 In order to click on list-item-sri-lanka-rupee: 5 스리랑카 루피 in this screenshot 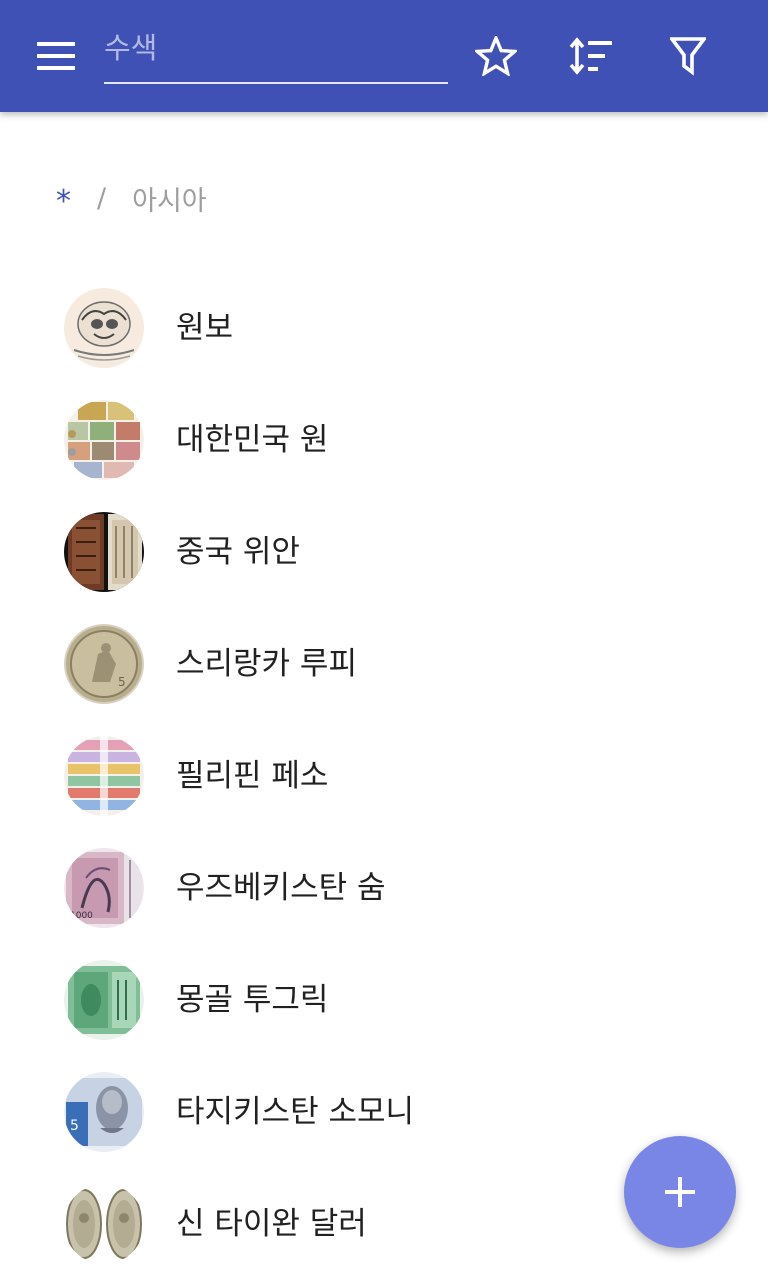, I will do `click(384, 664)`.